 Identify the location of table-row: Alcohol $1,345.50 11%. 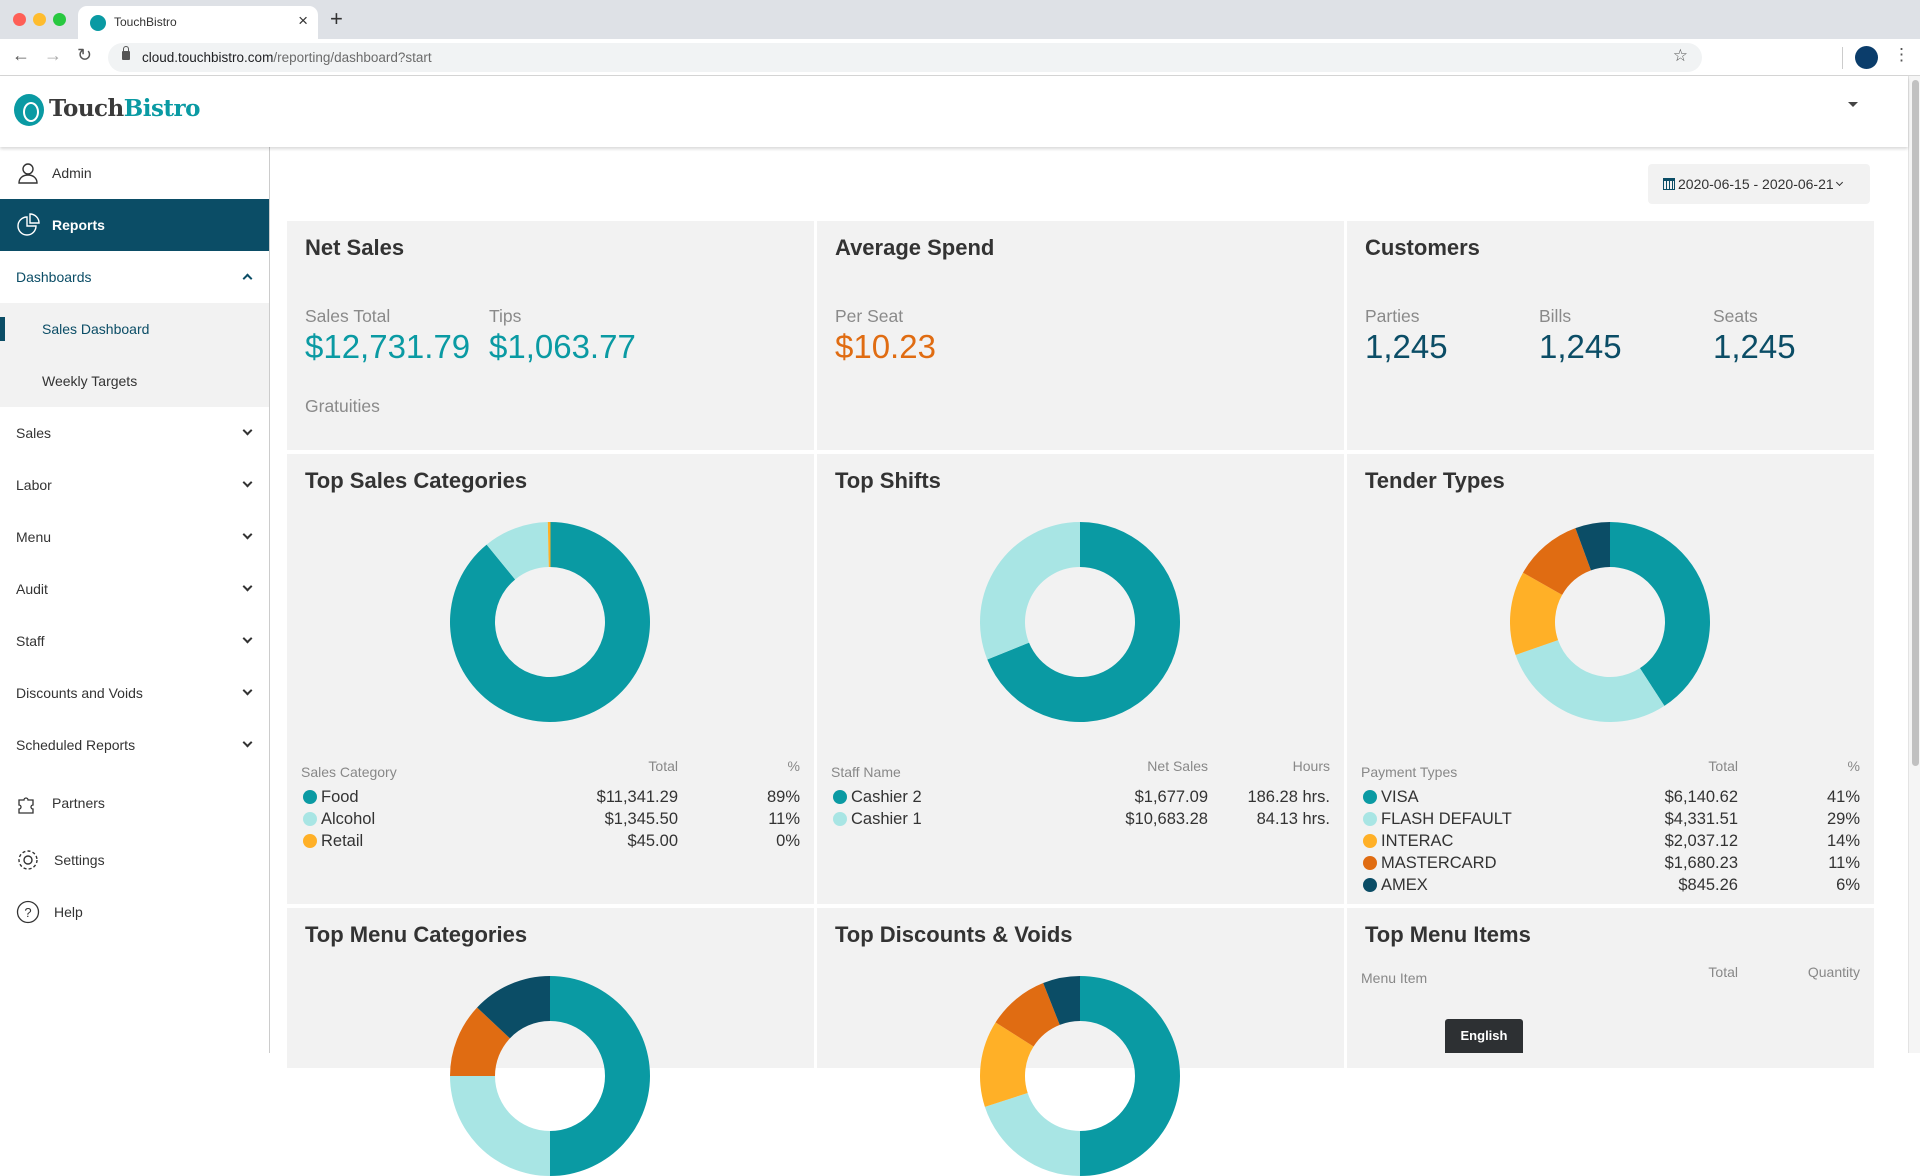
(550, 819).